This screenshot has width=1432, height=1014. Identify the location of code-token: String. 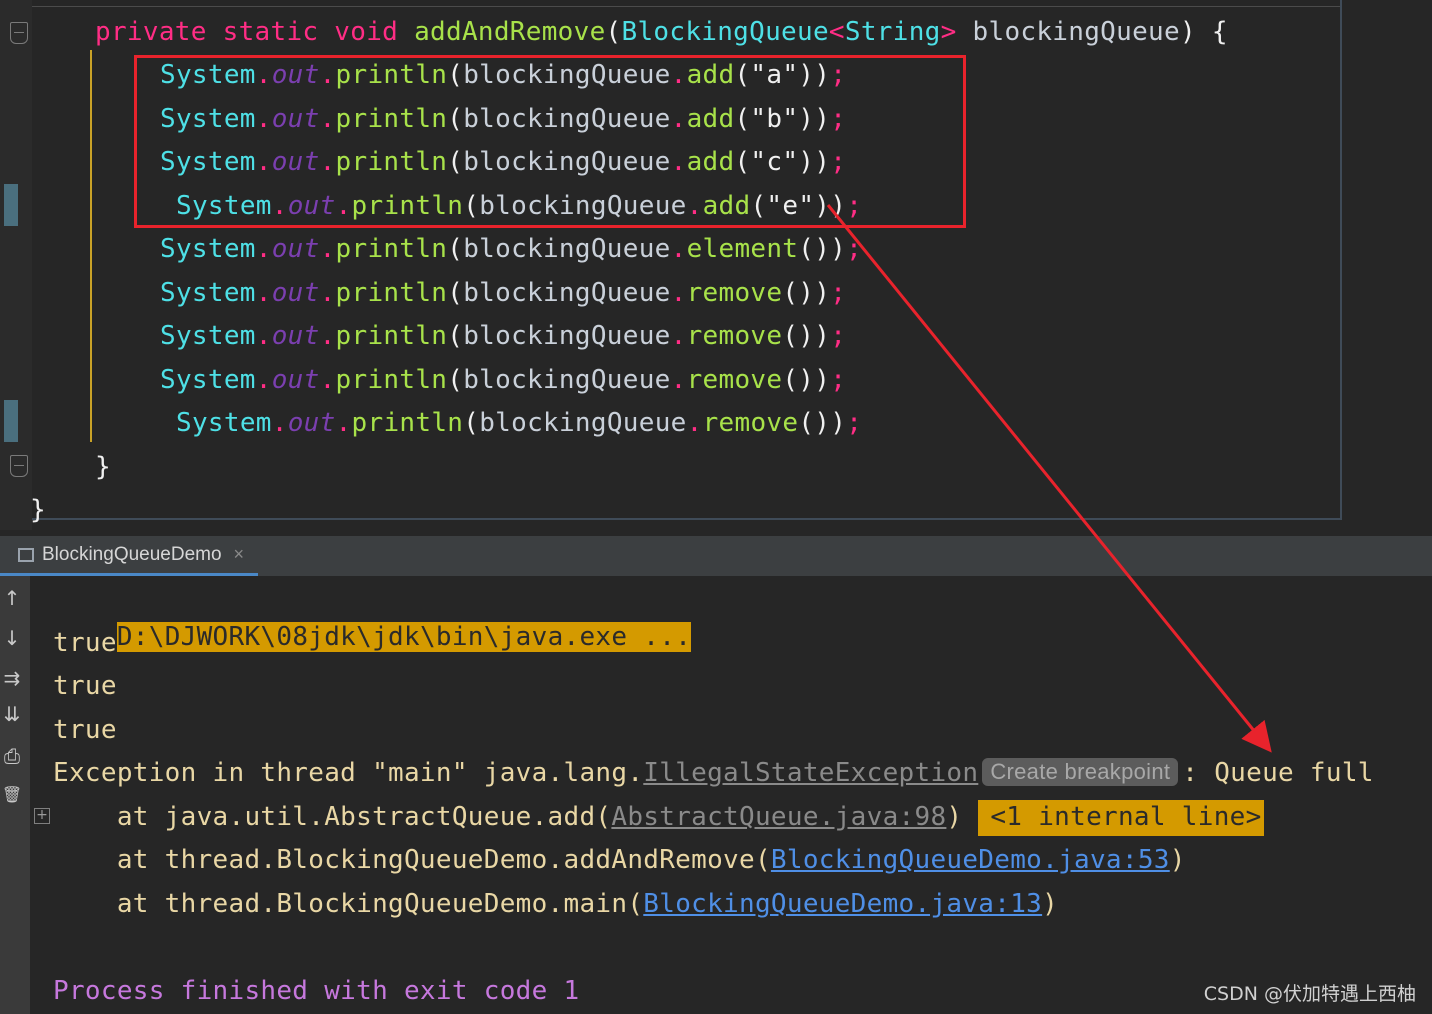
(892, 32).